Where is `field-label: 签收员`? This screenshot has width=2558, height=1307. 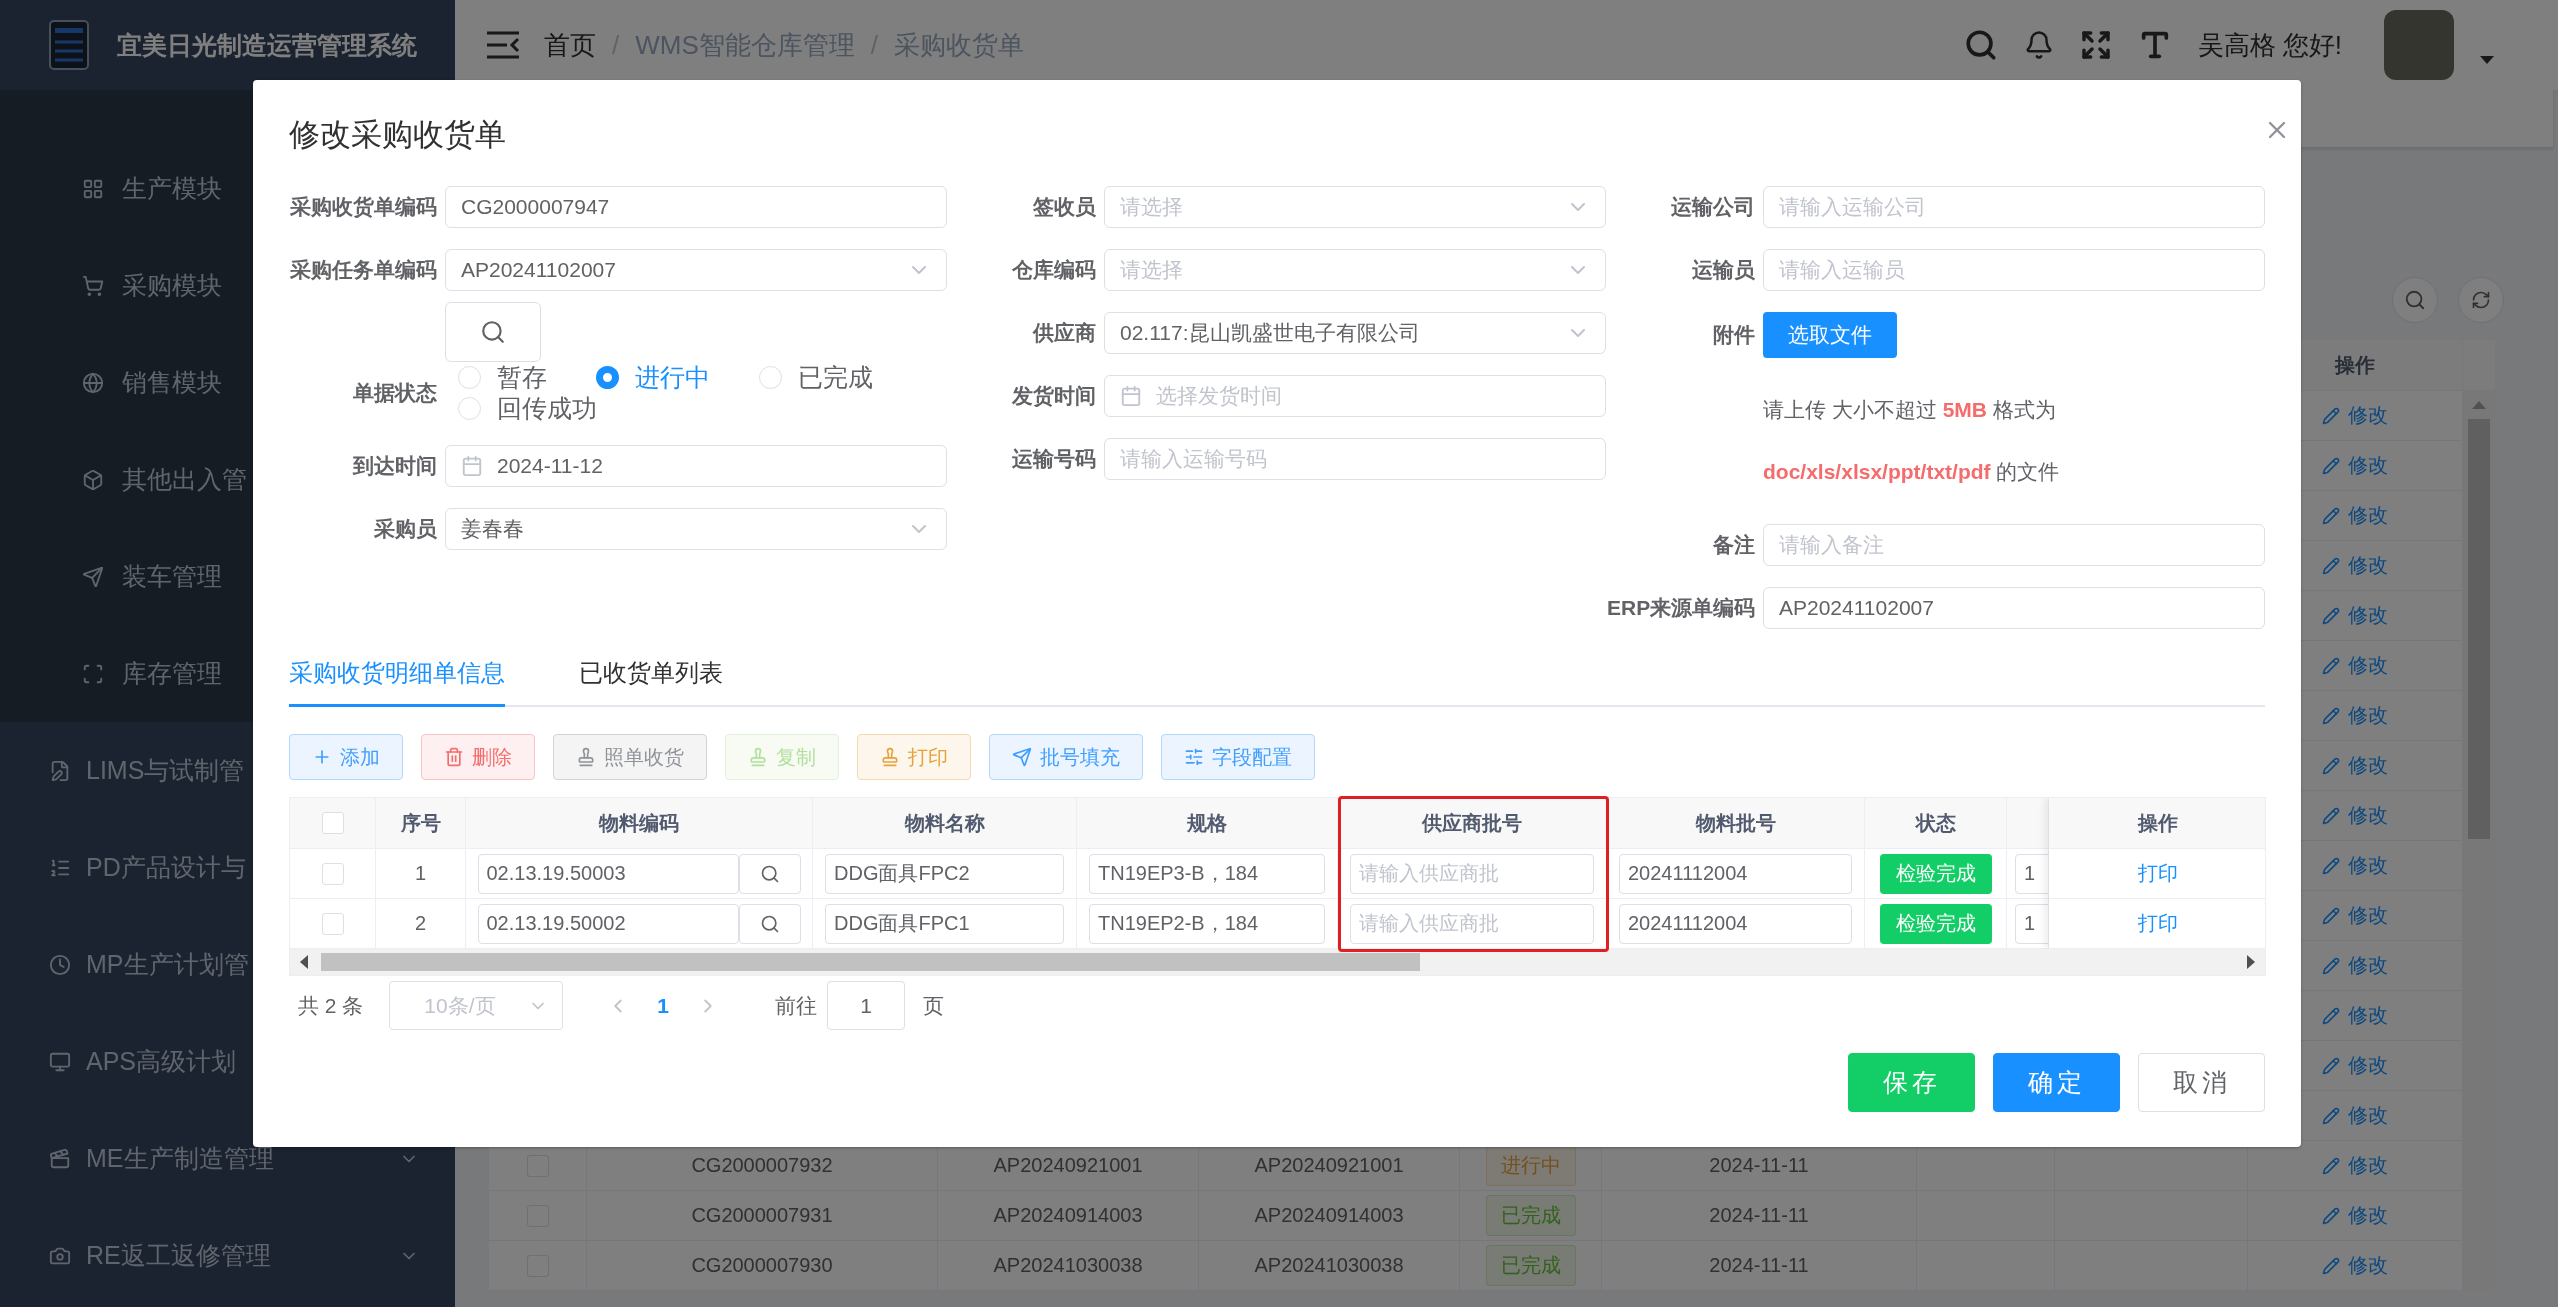
field-label: 签收员 is located at coordinates (1064, 207).